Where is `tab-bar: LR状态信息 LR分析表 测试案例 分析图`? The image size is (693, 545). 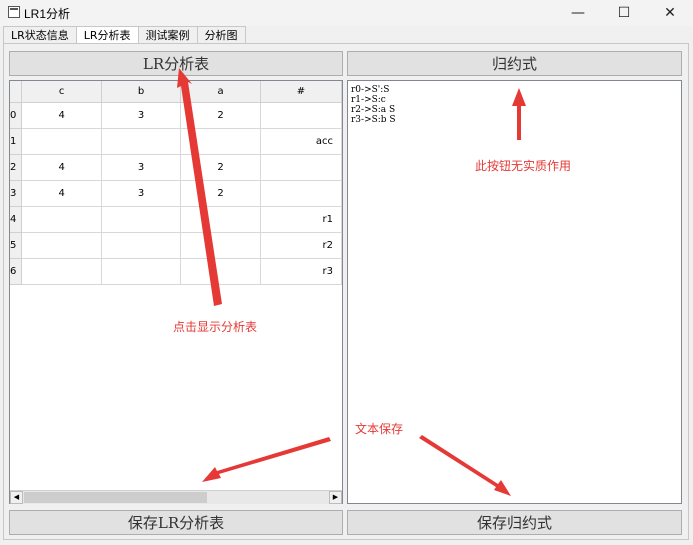
tab-bar: LR状态信息 LR分析表 测试案例 分析图 is located at coordinates (124, 35).